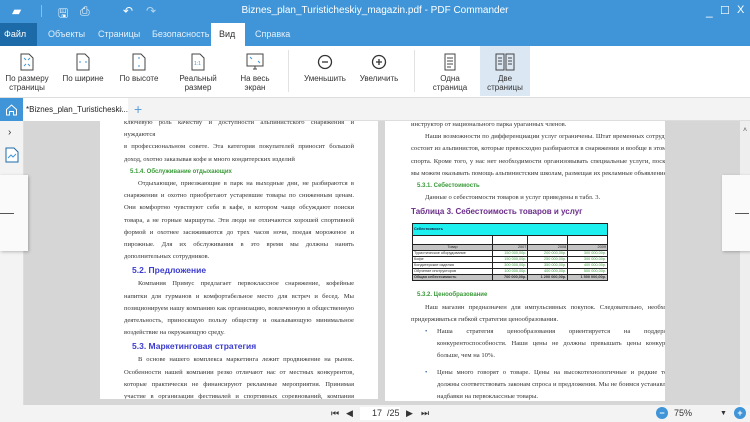 Image resolution: width=750 pixels, height=422 pixels. I want to click on single-page-label-2: страница, so click(450, 87).